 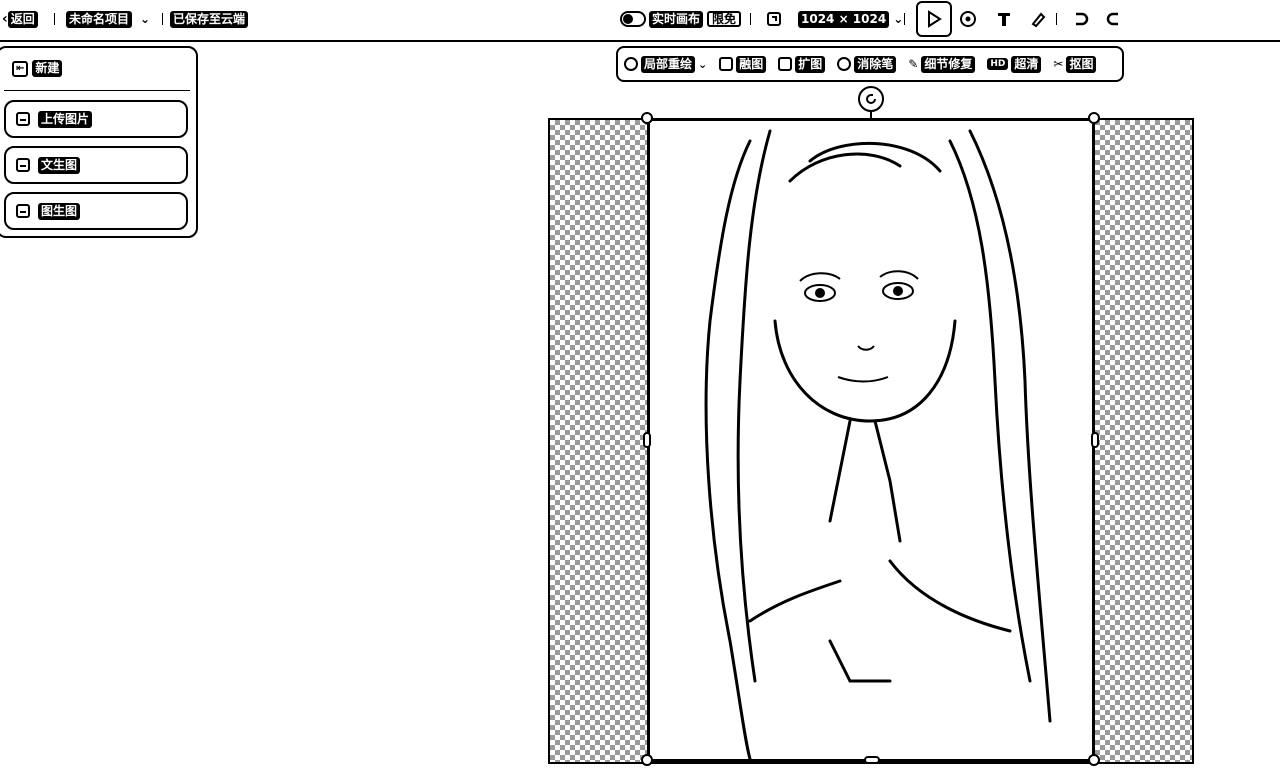 I want to click on toggle-switch, so click(x=633, y=19).